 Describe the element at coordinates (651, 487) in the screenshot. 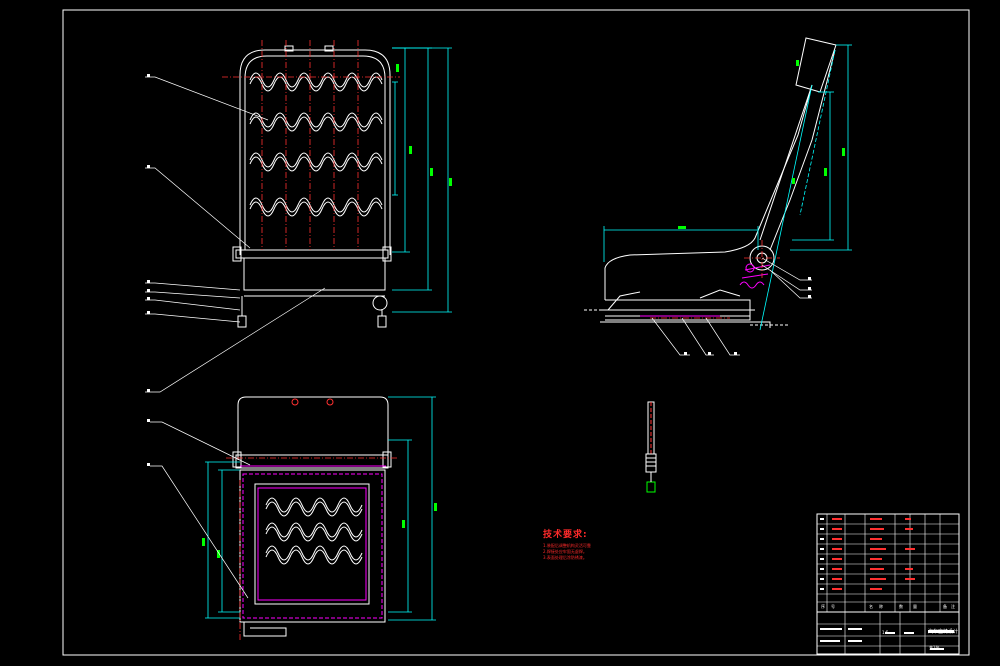

I see `adjuster-foot` at that location.